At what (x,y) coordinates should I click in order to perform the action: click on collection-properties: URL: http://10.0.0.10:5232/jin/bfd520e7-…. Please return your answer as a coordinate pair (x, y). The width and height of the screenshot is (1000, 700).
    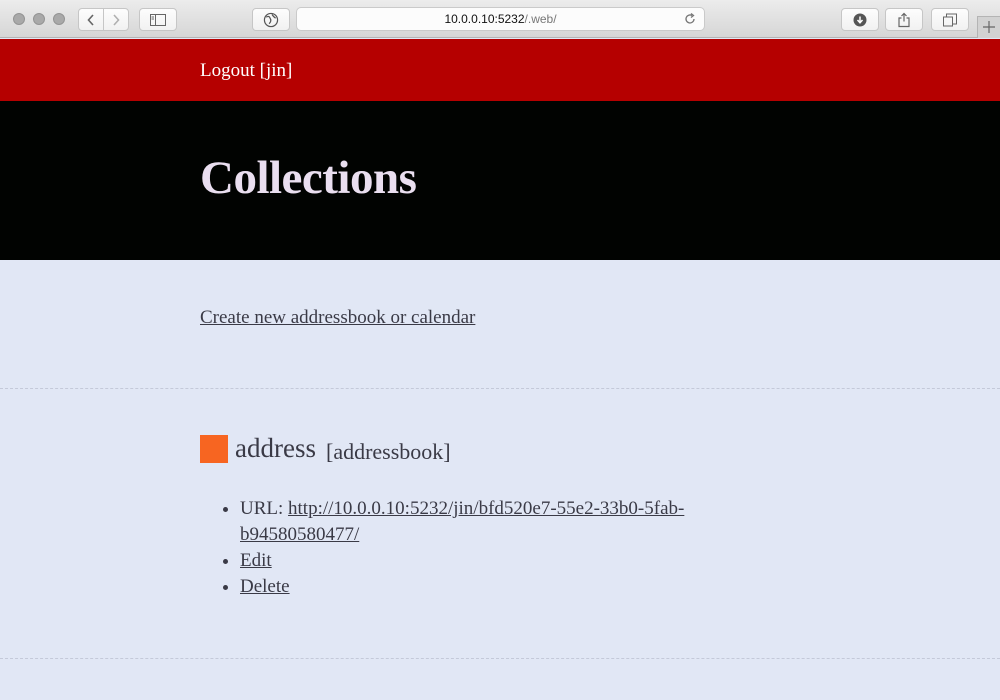
    Looking at the image, I should click on (460, 548).